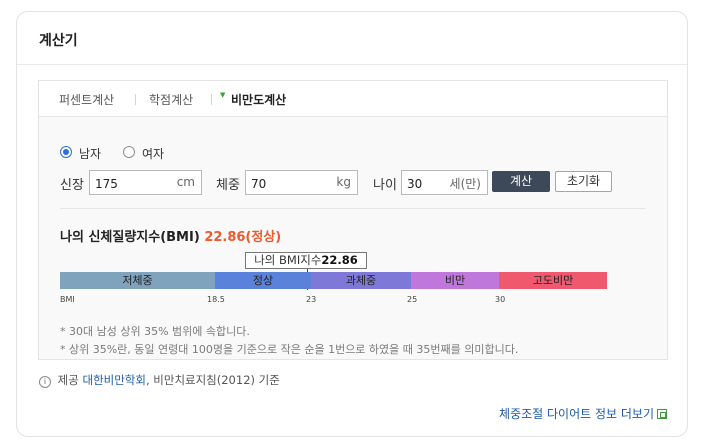  Describe the element at coordinates (66, 152) in the screenshot. I see `gender-male-radio` at that location.